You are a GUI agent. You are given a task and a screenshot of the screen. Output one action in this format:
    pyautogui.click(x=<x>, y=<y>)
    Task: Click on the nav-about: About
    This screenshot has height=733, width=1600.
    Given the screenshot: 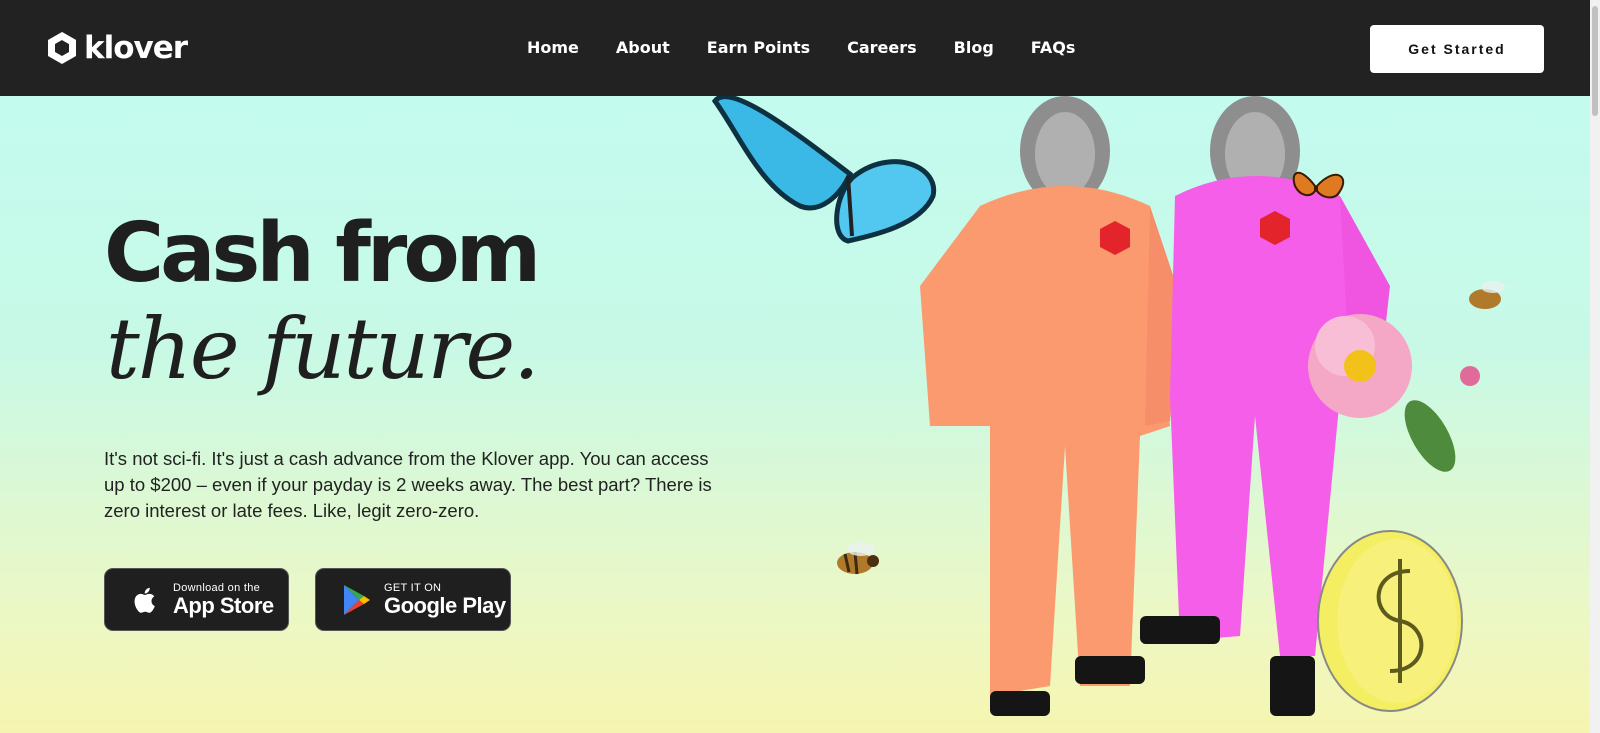 What is the action you would take?
    pyautogui.click(x=643, y=47)
    